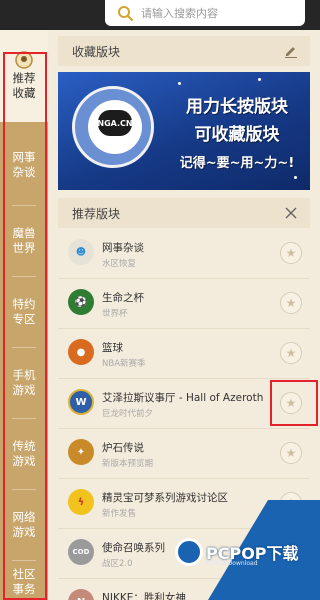 This screenshot has height=600, width=320. What do you see at coordinates (24, 574) in the screenshot?
I see `sidebar-label-line1: 社区` at bounding box center [24, 574].